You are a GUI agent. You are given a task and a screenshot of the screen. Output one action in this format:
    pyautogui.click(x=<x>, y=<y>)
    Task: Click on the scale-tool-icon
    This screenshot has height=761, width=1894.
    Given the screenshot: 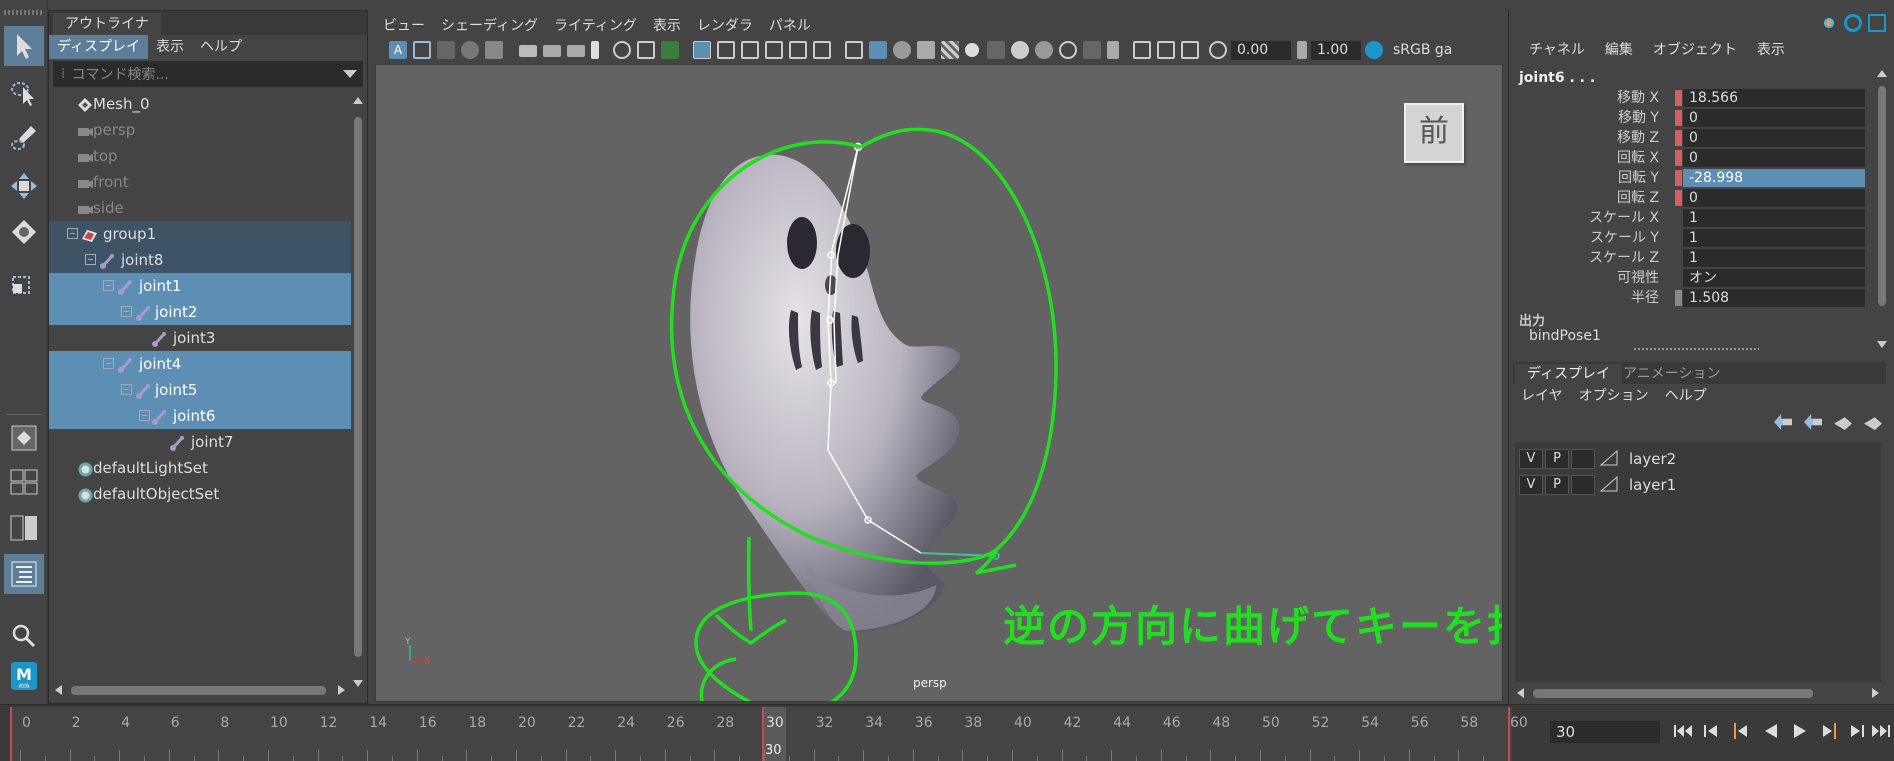 What is the action you would take?
    pyautogui.click(x=24, y=282)
    